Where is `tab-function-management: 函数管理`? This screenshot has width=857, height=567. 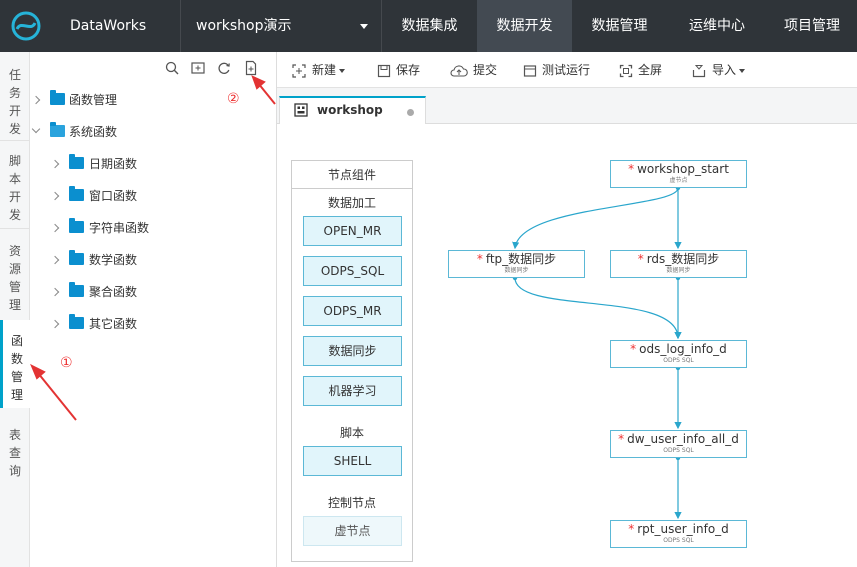 tab-function-management: 函数管理 is located at coordinates (15, 364).